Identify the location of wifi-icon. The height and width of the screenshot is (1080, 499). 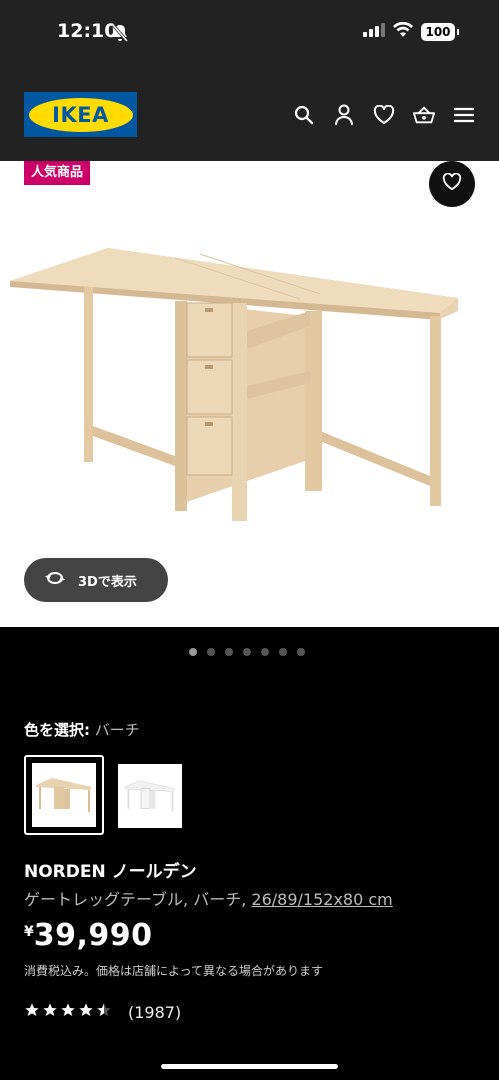
(403, 31).